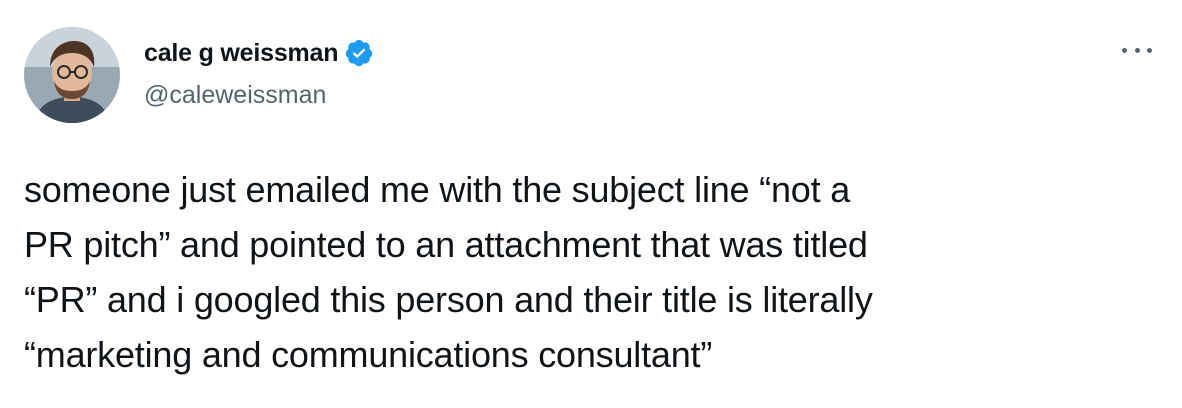 Image resolution: width=1182 pixels, height=408 pixels. I want to click on avatar-photo-icon, so click(72, 75).